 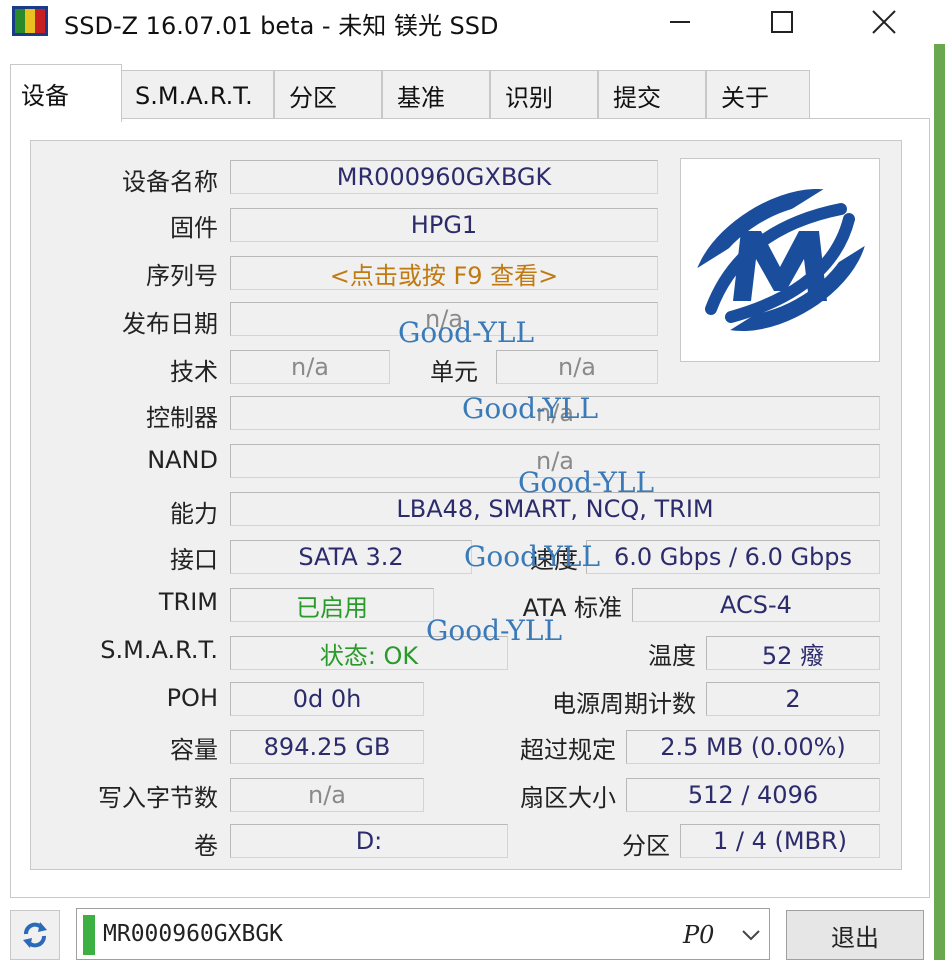 What do you see at coordinates (194, 372) in the screenshot?
I see `label-technology: 技术` at bounding box center [194, 372].